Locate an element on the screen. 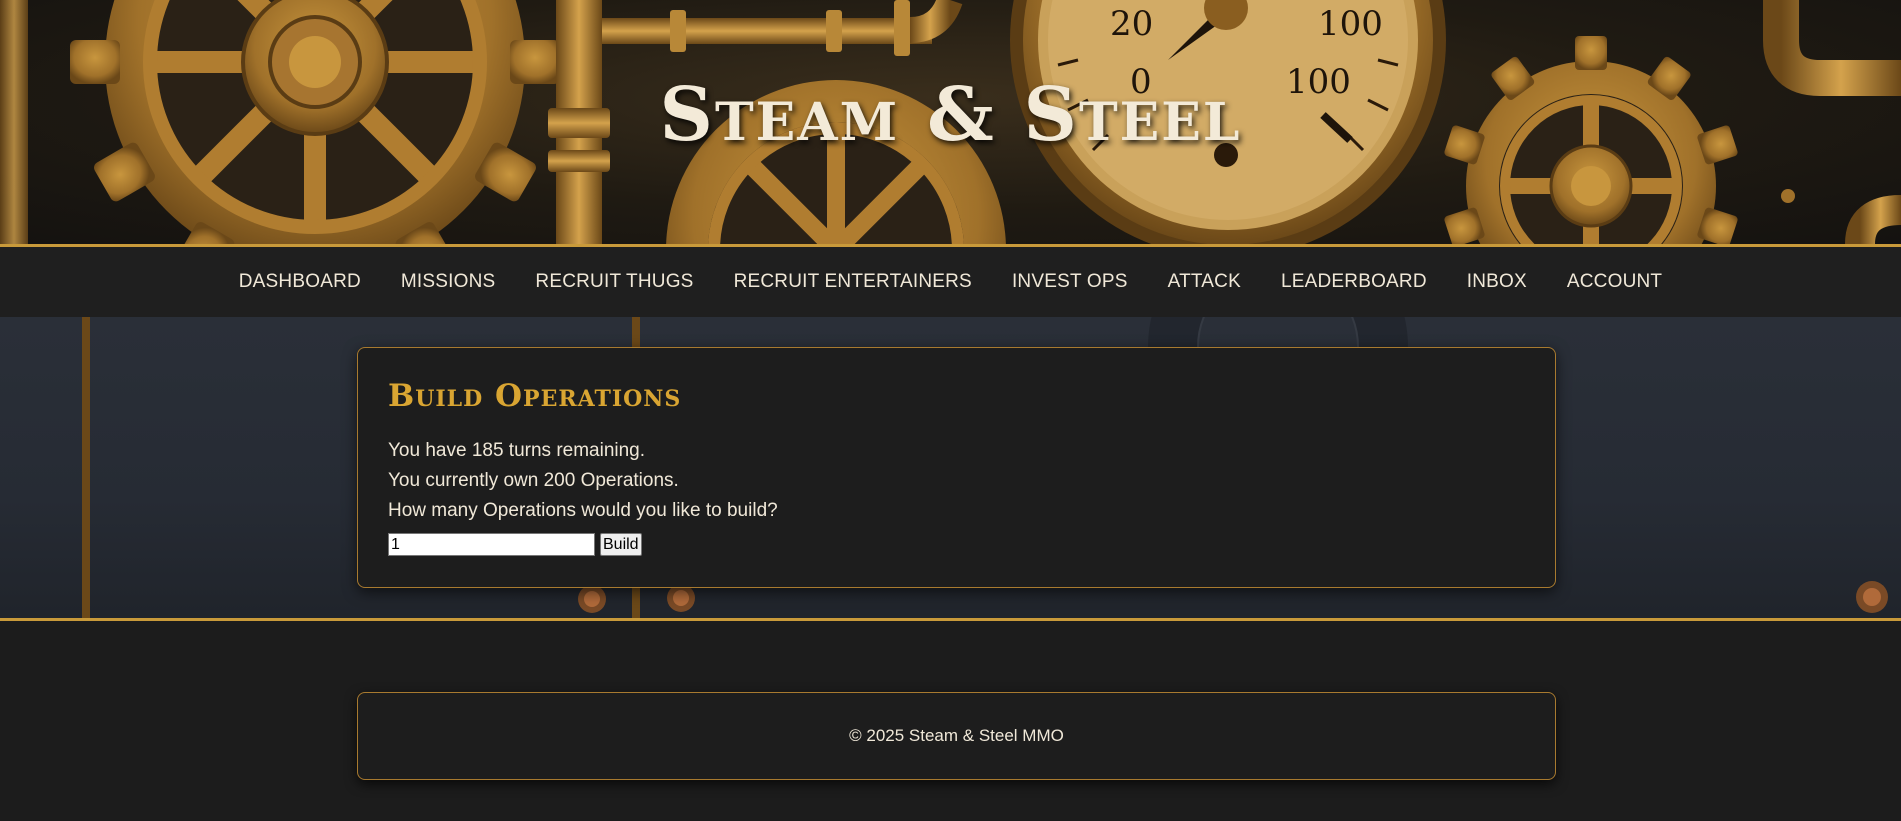 The width and height of the screenshot is (1901, 821). nav-leaderboard: LEADERBOARD is located at coordinates (1354, 282).